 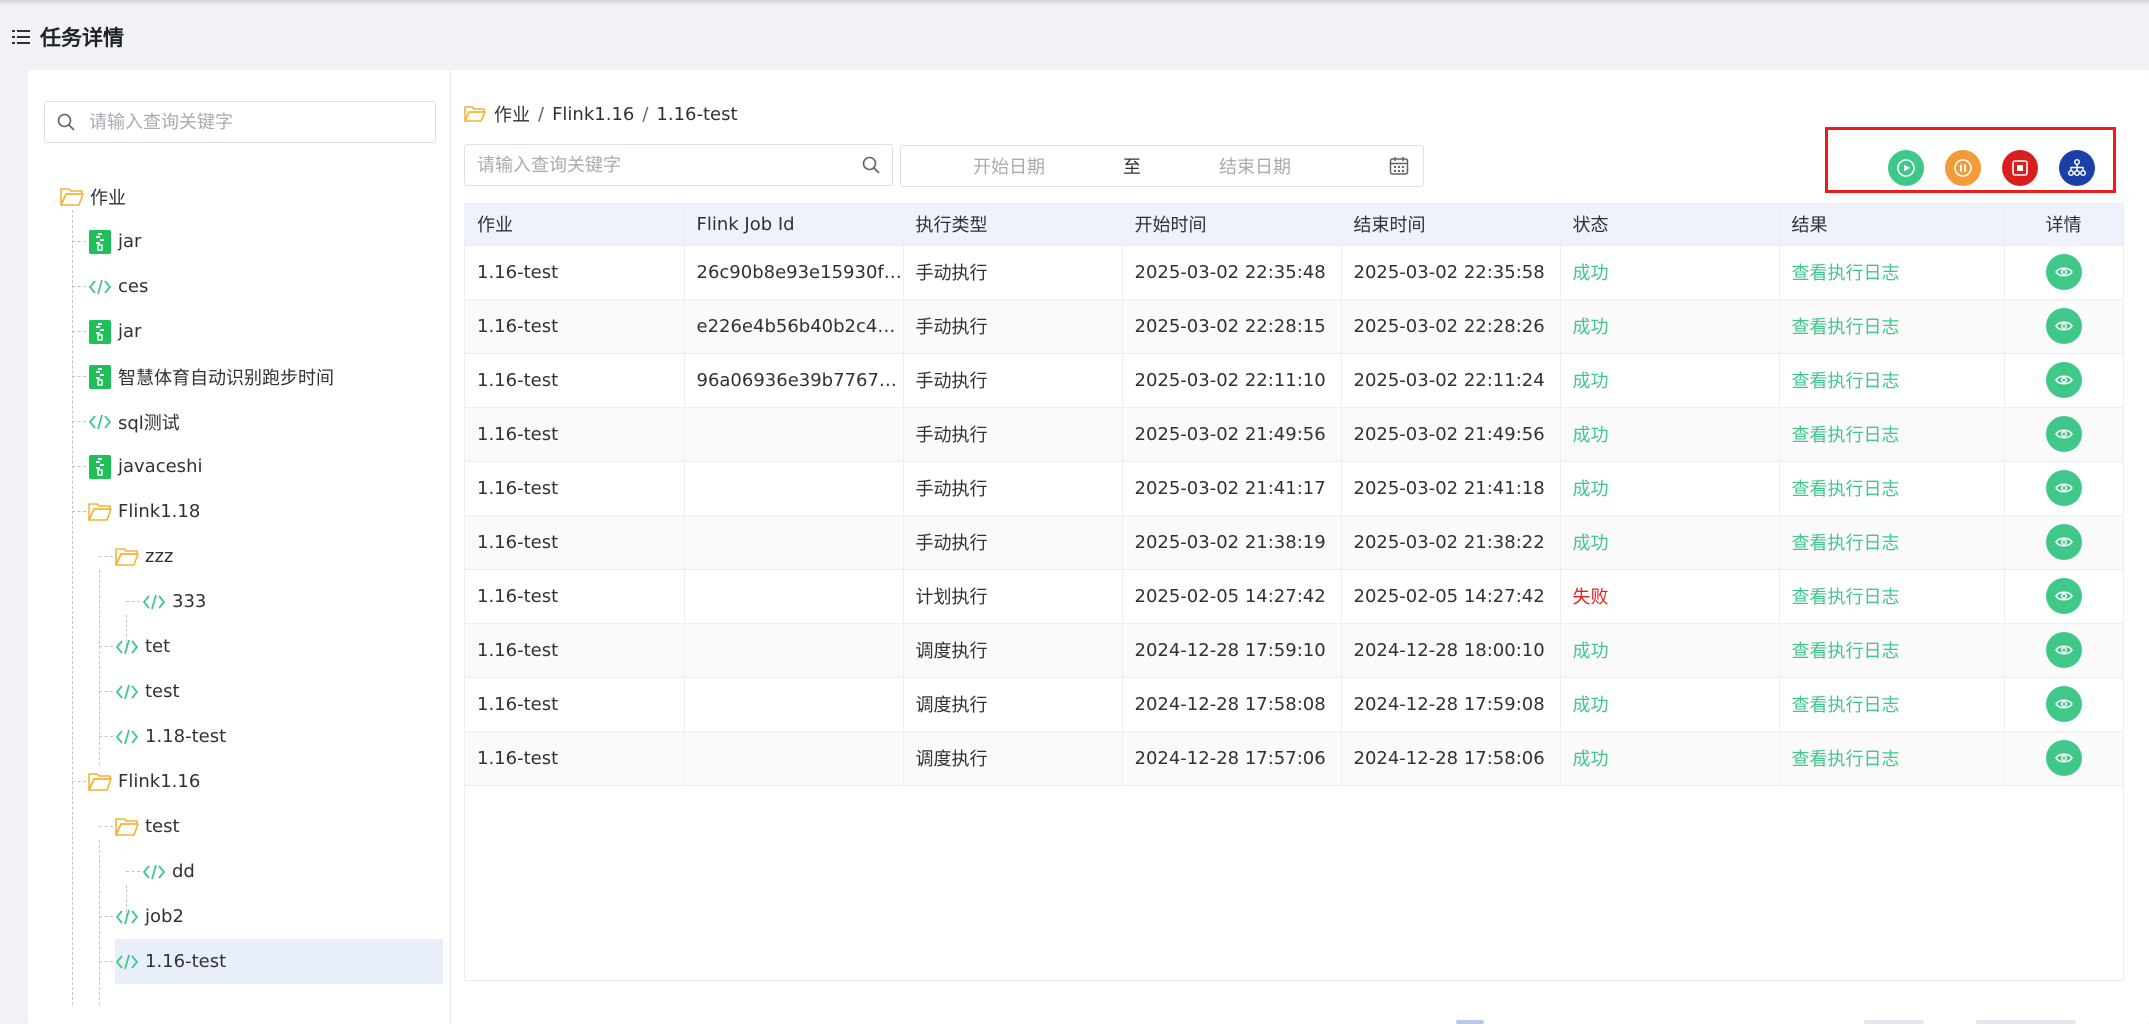 I want to click on tree-node-zzz: zzz, so click(x=144, y=556).